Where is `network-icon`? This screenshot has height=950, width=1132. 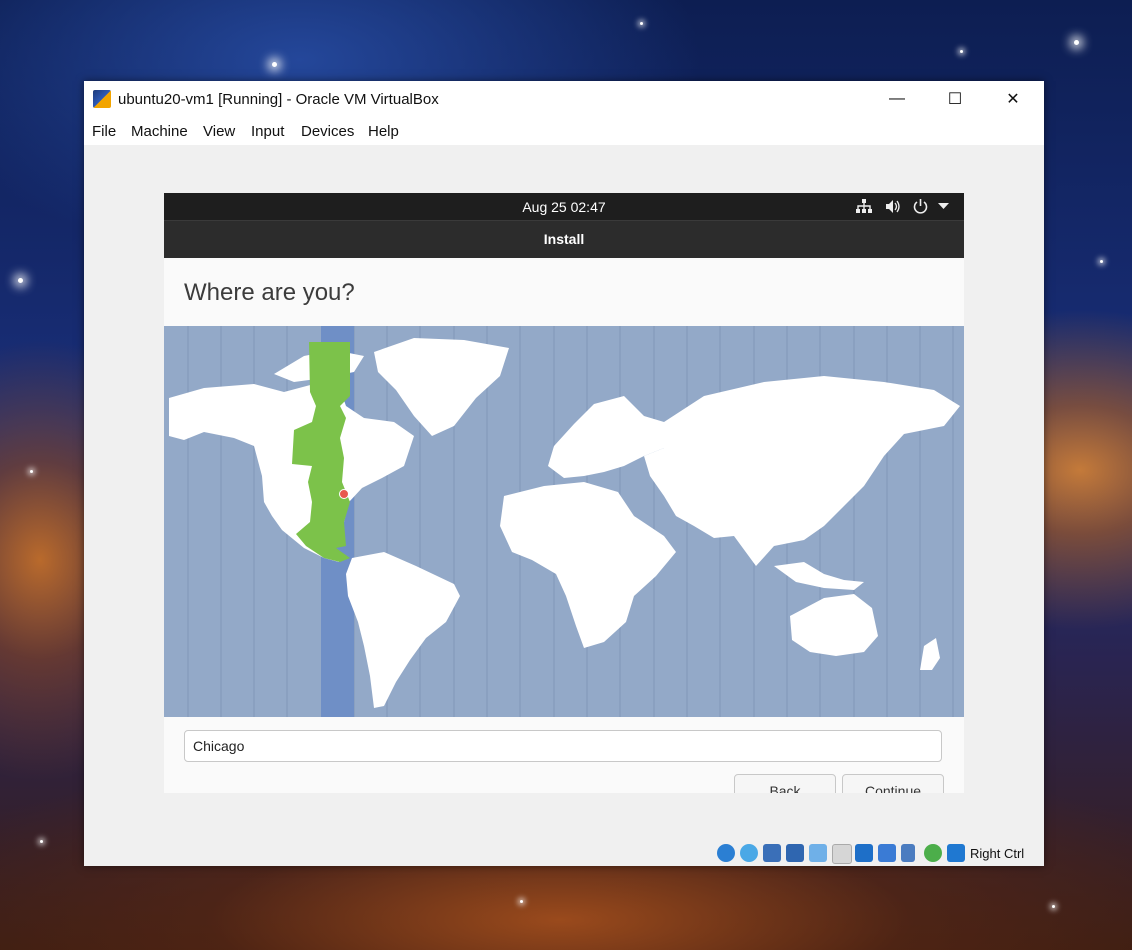 network-icon is located at coordinates (864, 206).